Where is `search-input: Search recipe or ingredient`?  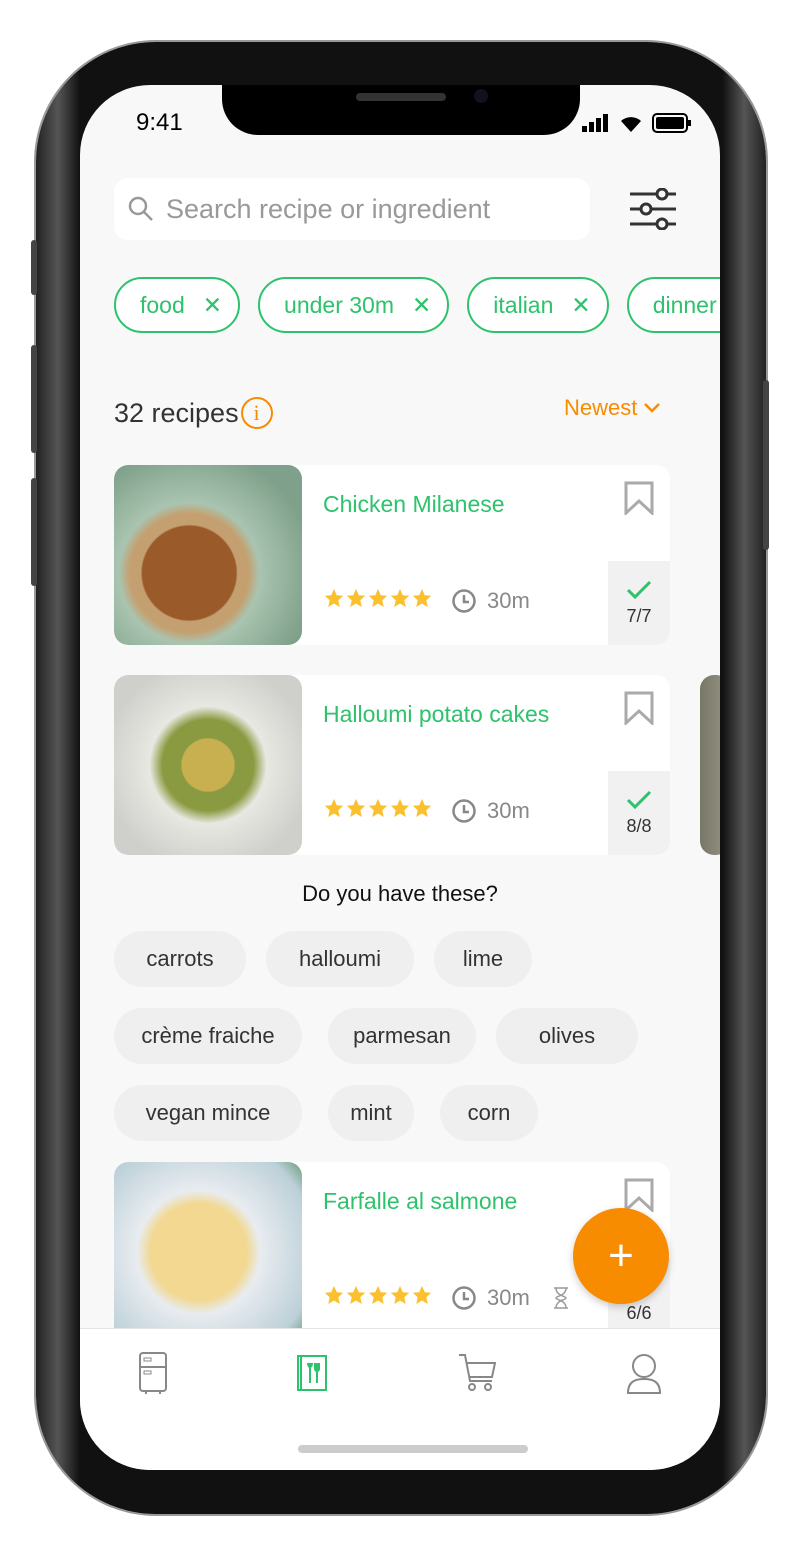
search-input: Search recipe or ingredient is located at coordinates (352, 209).